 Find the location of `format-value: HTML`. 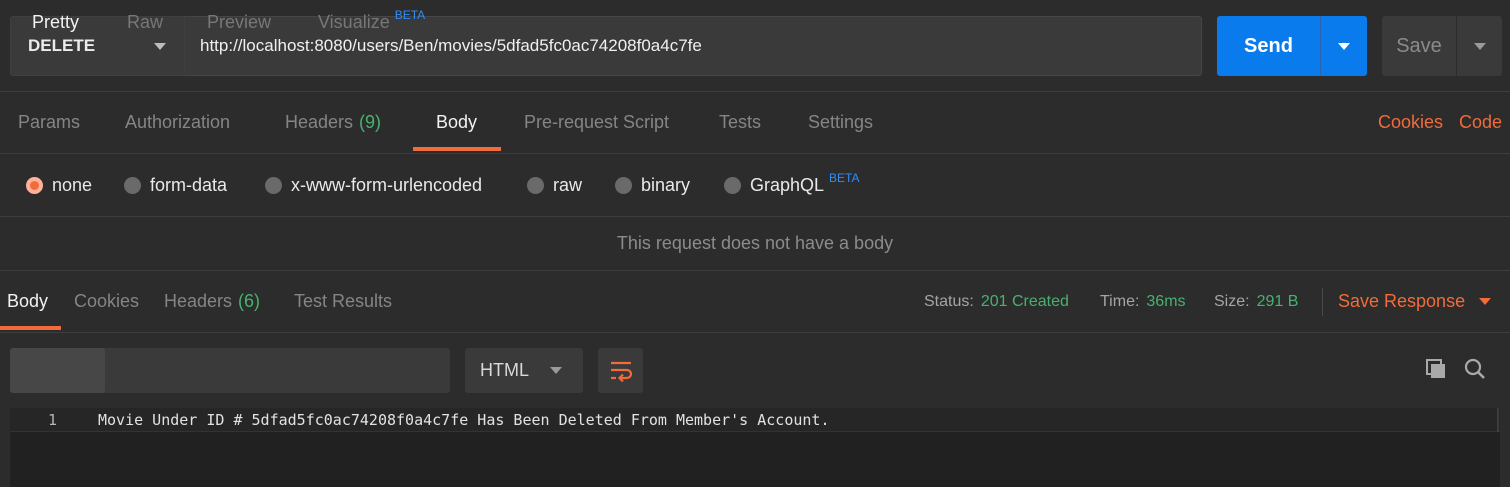

format-value: HTML is located at coordinates (504, 370).